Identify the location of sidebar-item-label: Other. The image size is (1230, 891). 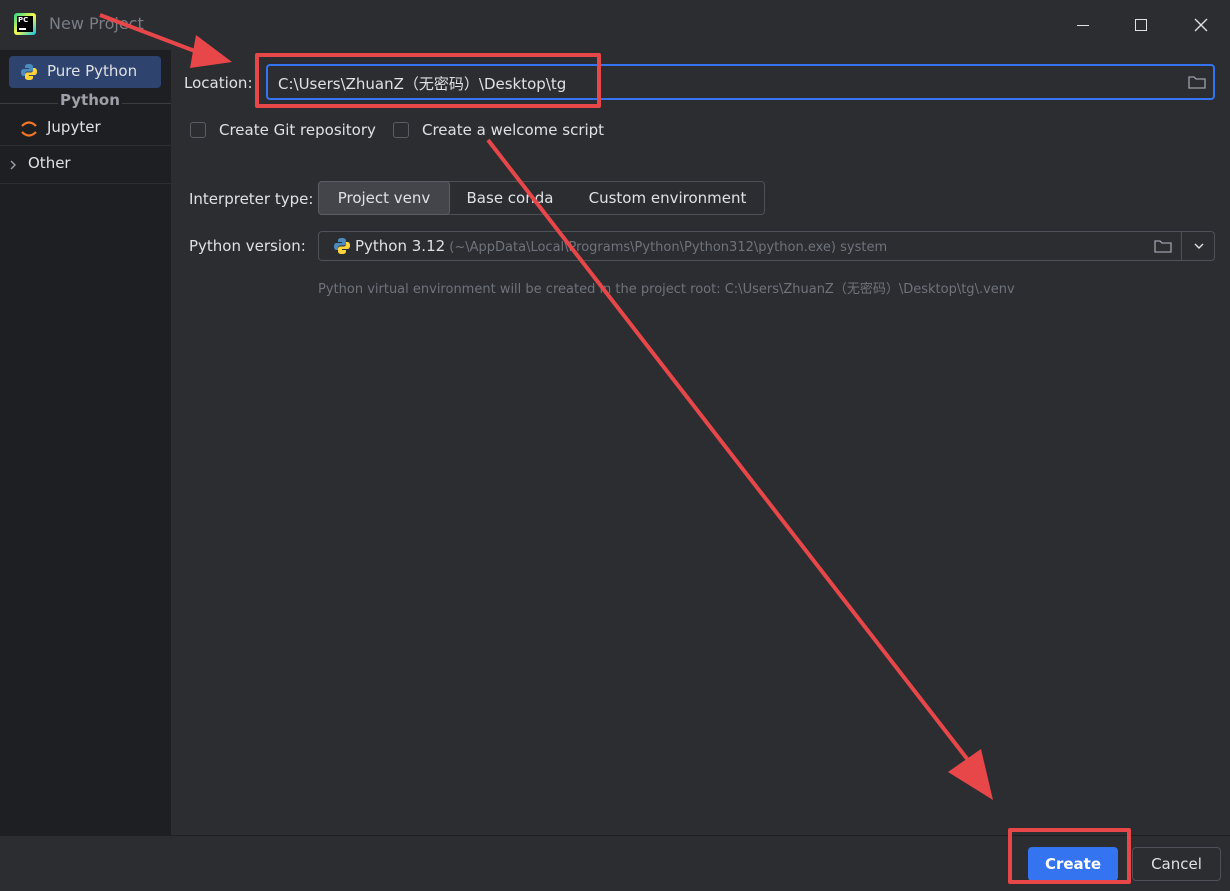
(49, 163).